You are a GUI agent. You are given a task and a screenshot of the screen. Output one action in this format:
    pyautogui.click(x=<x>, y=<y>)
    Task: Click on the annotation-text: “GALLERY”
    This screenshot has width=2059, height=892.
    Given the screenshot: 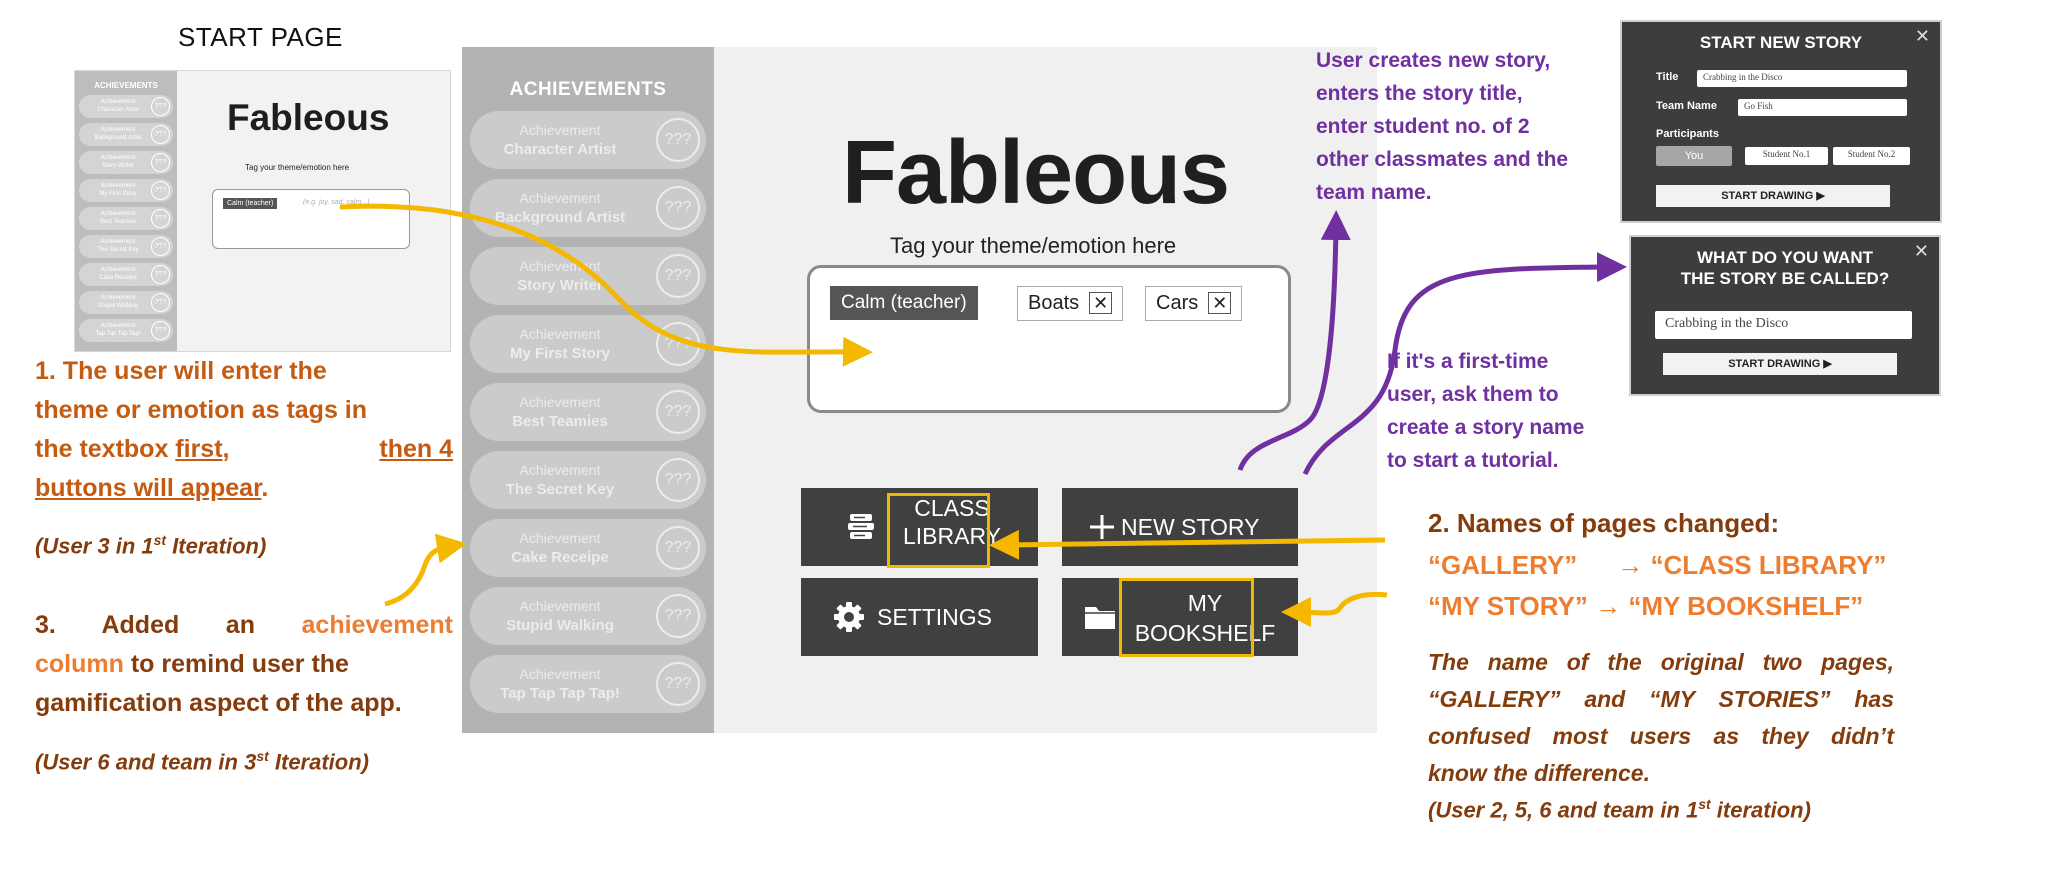 What is the action you would take?
    pyautogui.click(x=1503, y=565)
    